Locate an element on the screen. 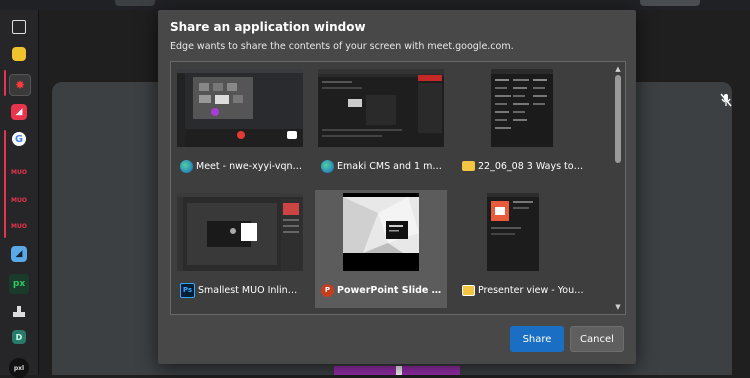  google-icon: G is located at coordinates (19, 139).